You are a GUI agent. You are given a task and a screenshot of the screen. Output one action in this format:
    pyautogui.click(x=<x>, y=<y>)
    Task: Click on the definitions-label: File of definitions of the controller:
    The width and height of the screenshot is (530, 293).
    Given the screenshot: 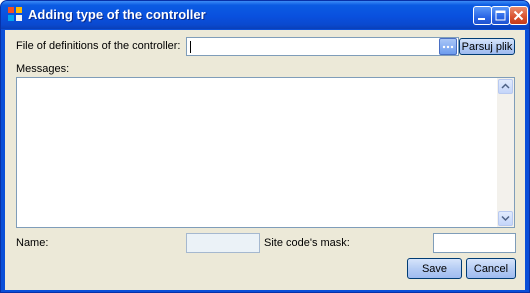 What is the action you would take?
    pyautogui.click(x=98, y=46)
    